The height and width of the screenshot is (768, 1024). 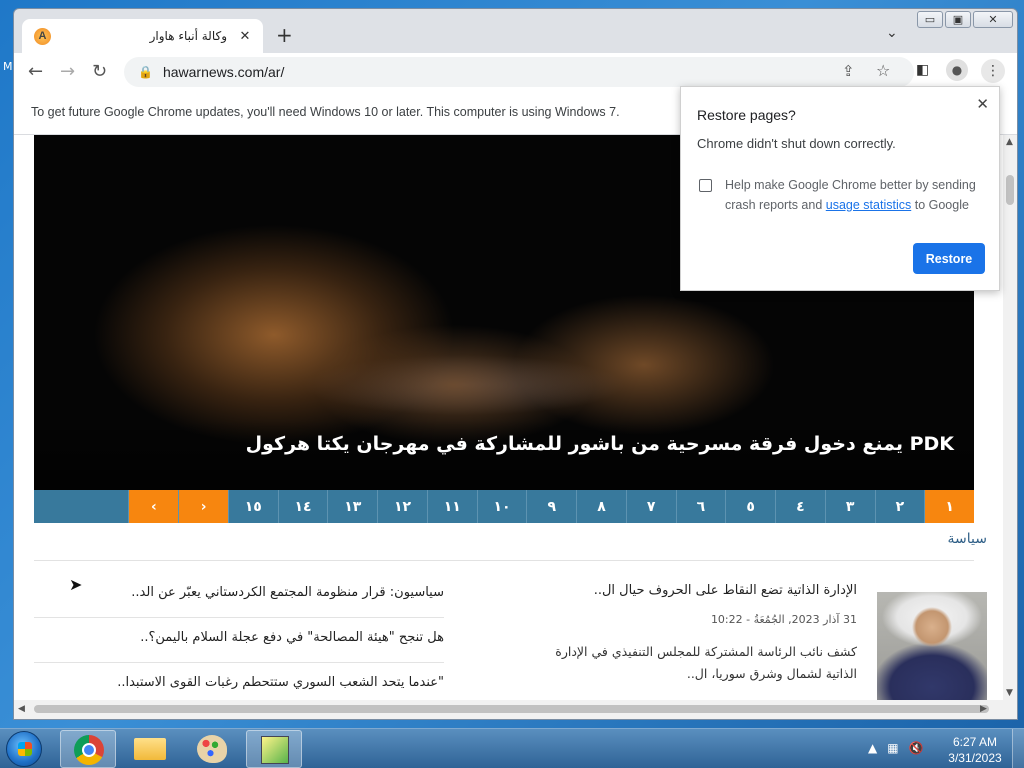 I want to click on pager-item: ٤, so click(x=800, y=506).